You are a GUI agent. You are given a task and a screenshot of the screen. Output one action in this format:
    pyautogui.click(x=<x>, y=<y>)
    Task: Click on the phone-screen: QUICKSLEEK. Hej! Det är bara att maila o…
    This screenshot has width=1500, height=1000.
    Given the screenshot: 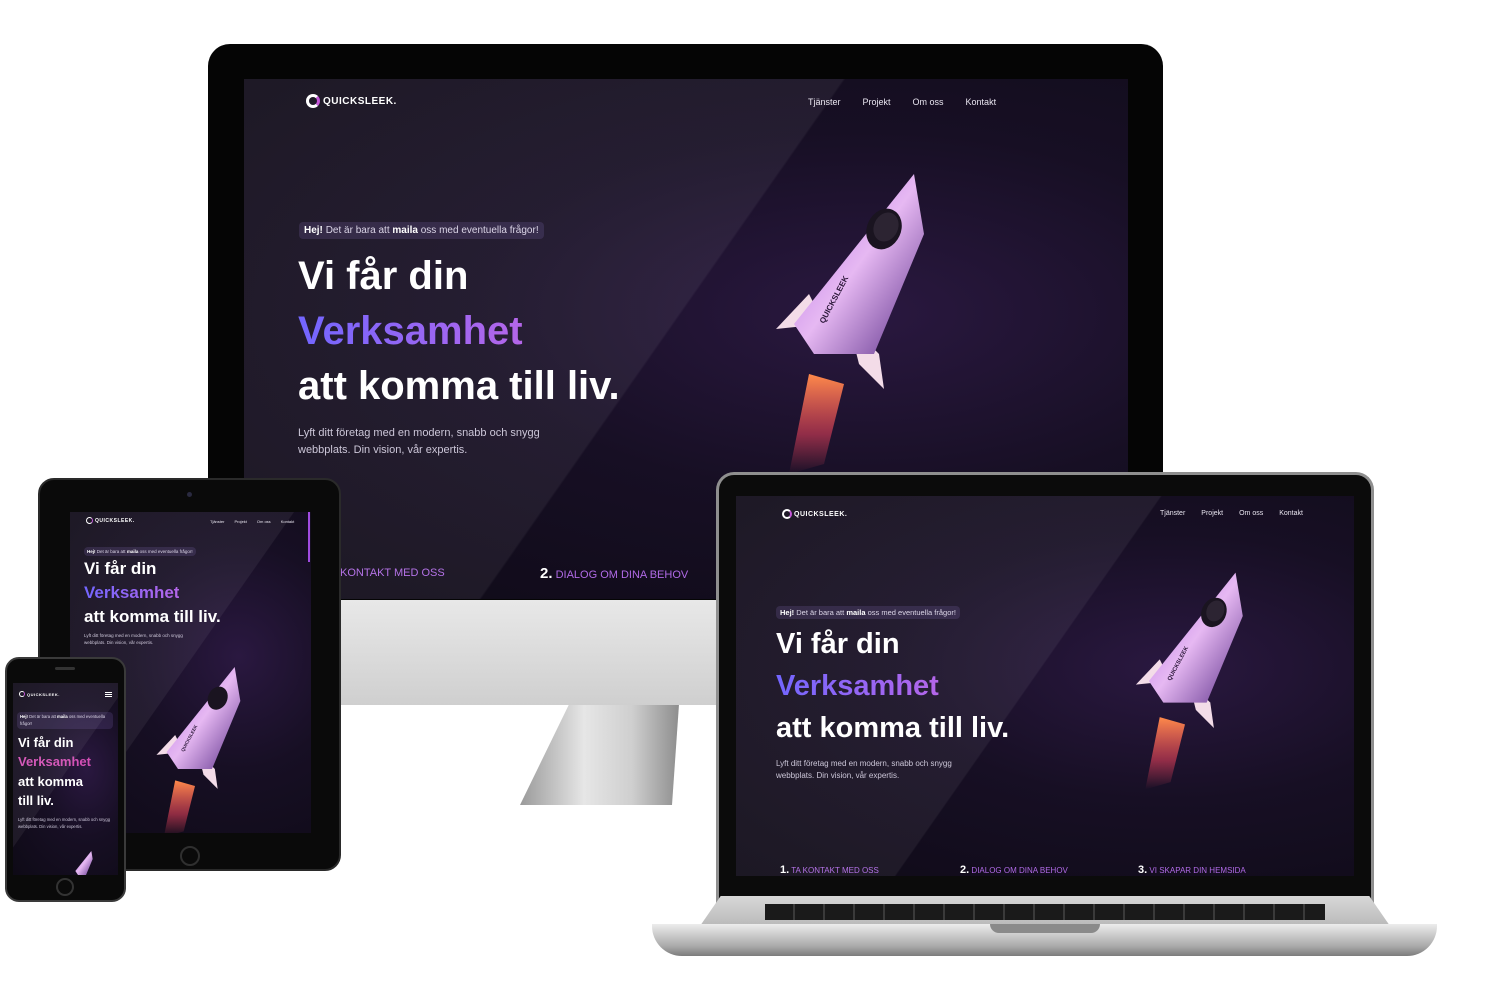 What is the action you would take?
    pyautogui.click(x=65, y=779)
    